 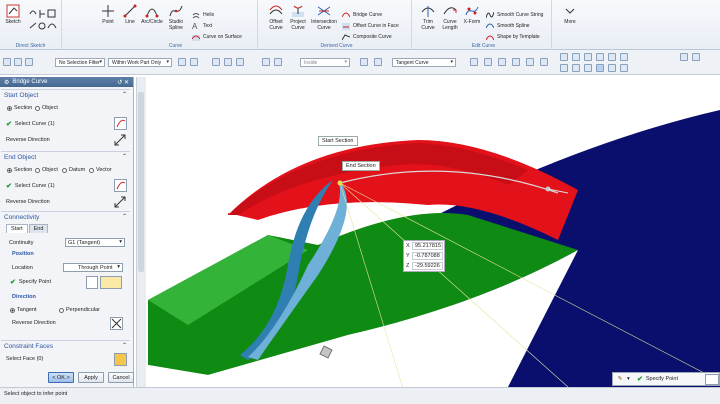 I want to click on tab-end: End, so click(x=38, y=228).